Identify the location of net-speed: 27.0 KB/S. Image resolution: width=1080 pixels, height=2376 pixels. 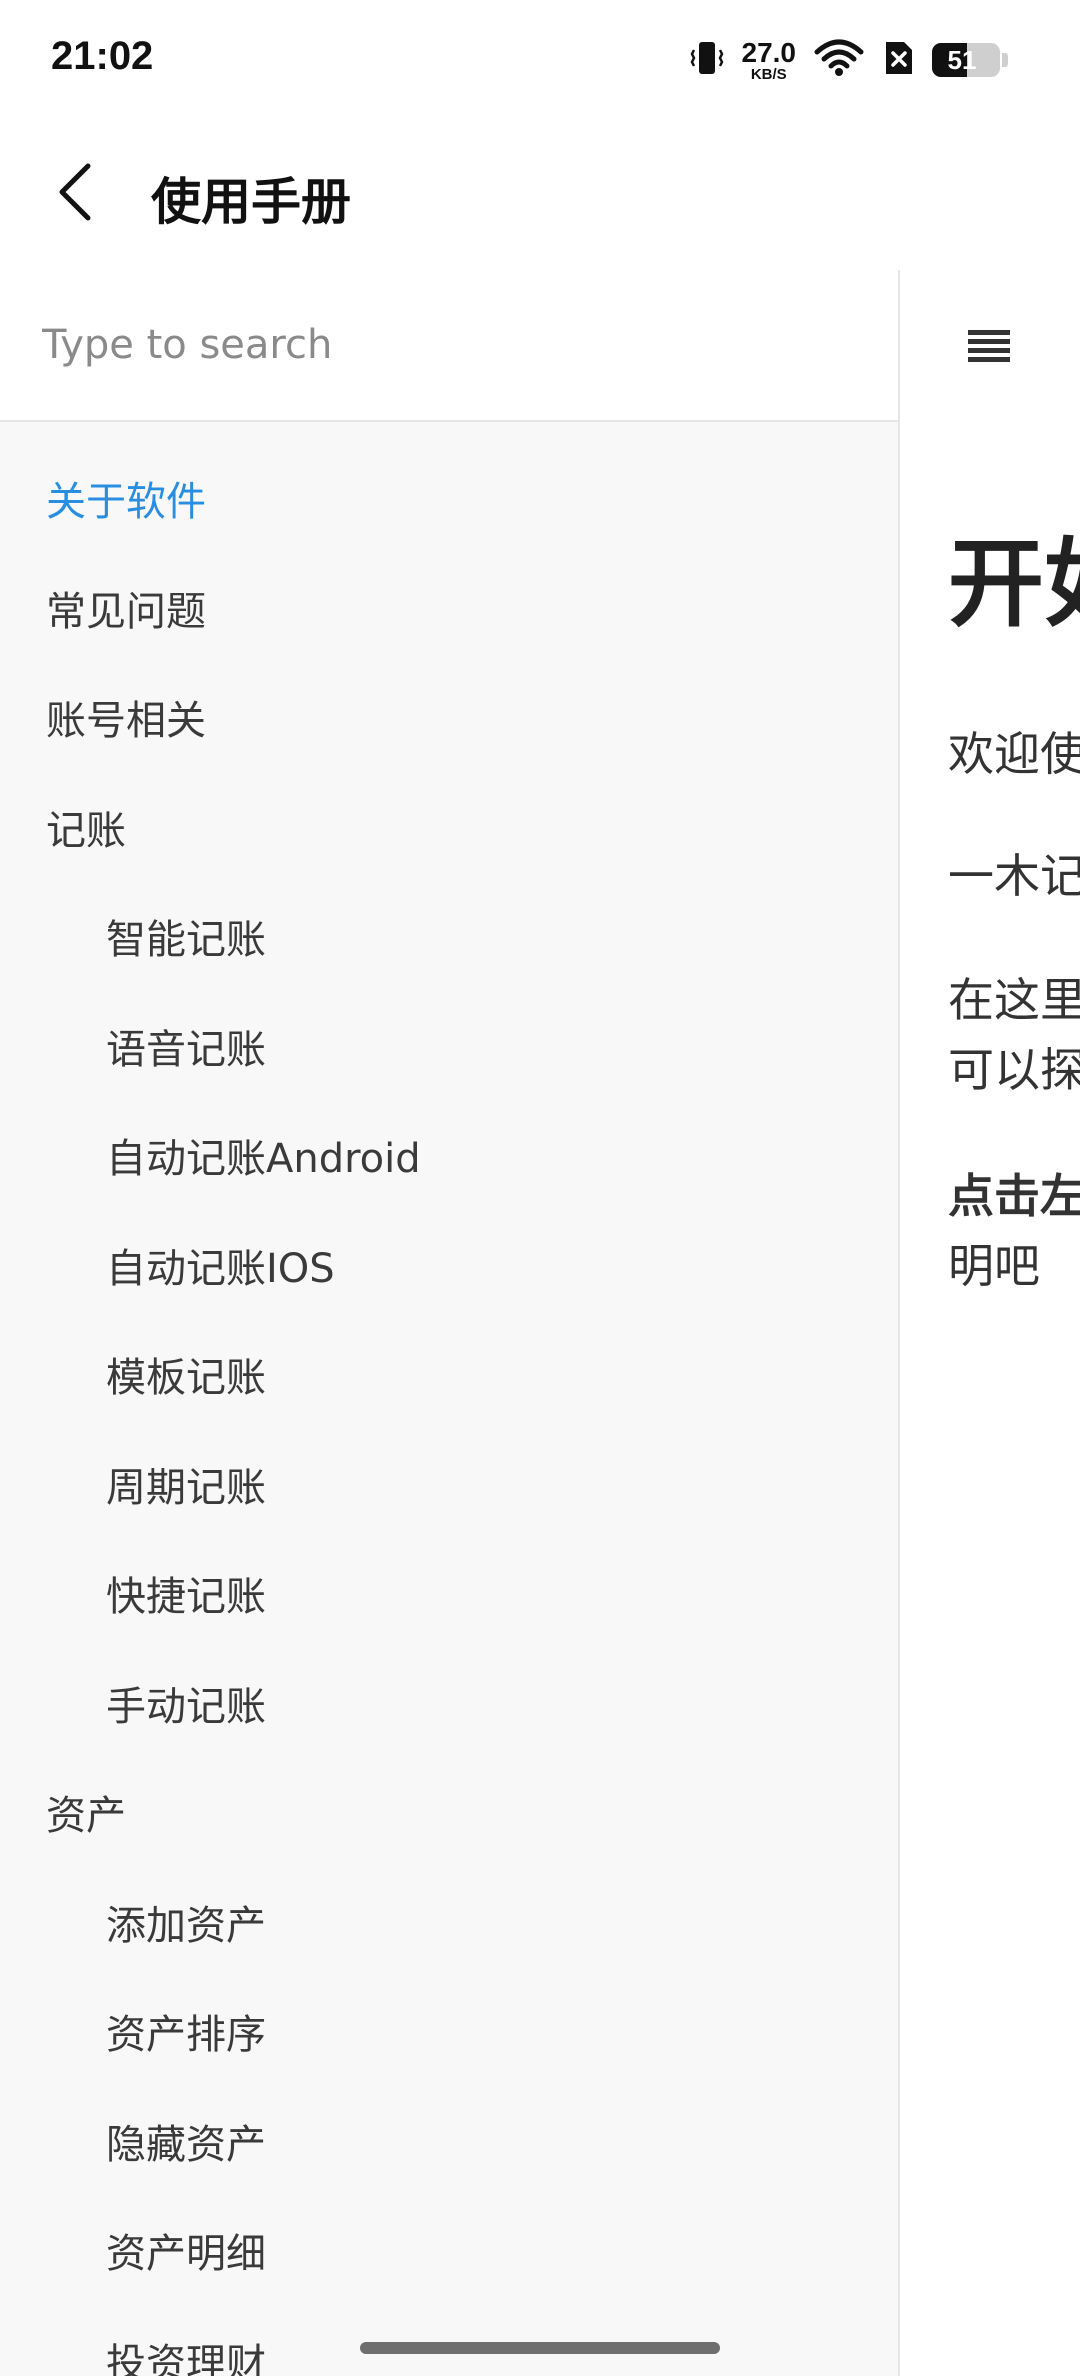
(769, 59).